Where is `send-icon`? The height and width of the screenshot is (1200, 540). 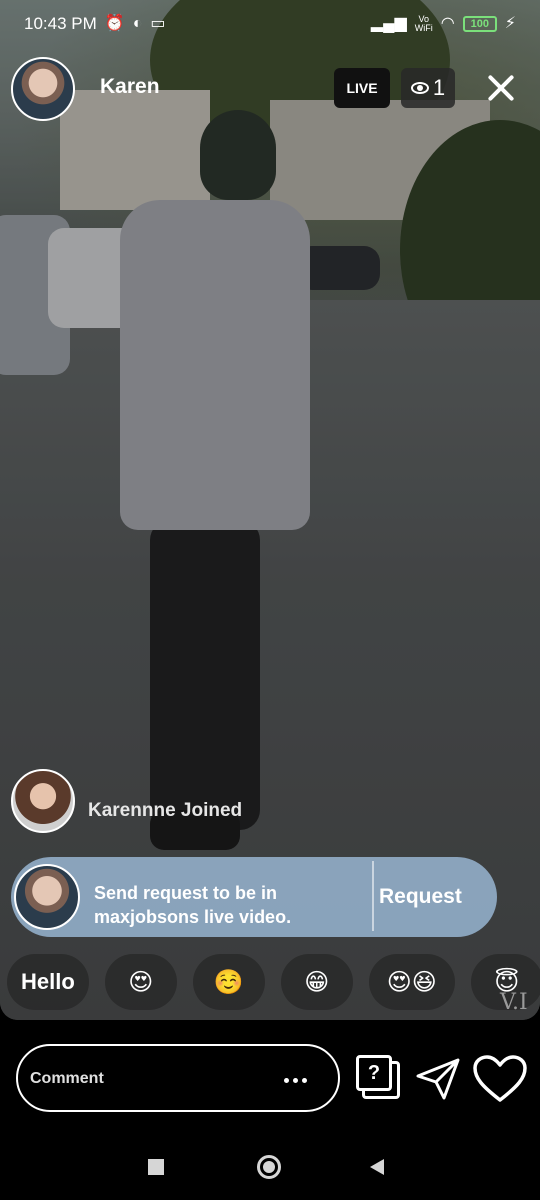
send-icon is located at coordinates (438, 1078).